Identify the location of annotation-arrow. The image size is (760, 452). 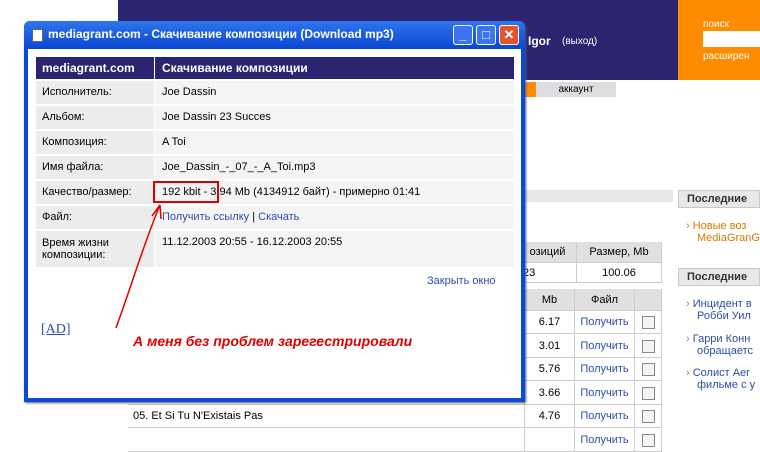
(138, 266).